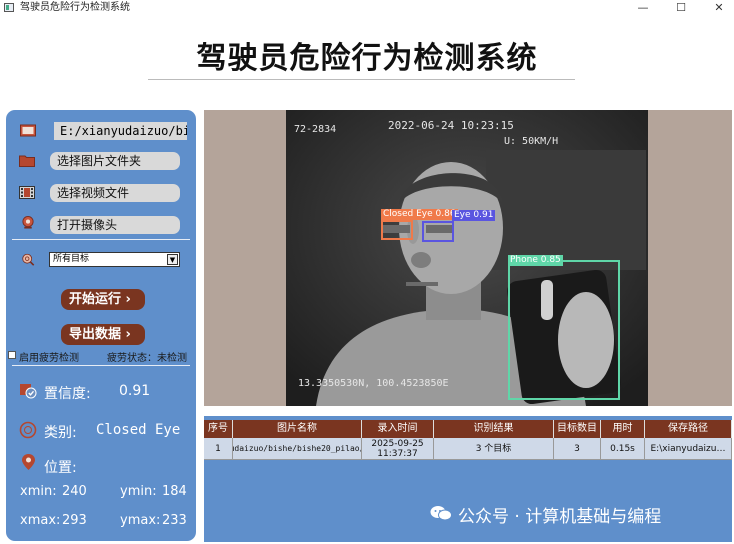 Image resolution: width=734 pixels, height=544 pixels. I want to click on start-button: 开始运行 ›, so click(103, 299).